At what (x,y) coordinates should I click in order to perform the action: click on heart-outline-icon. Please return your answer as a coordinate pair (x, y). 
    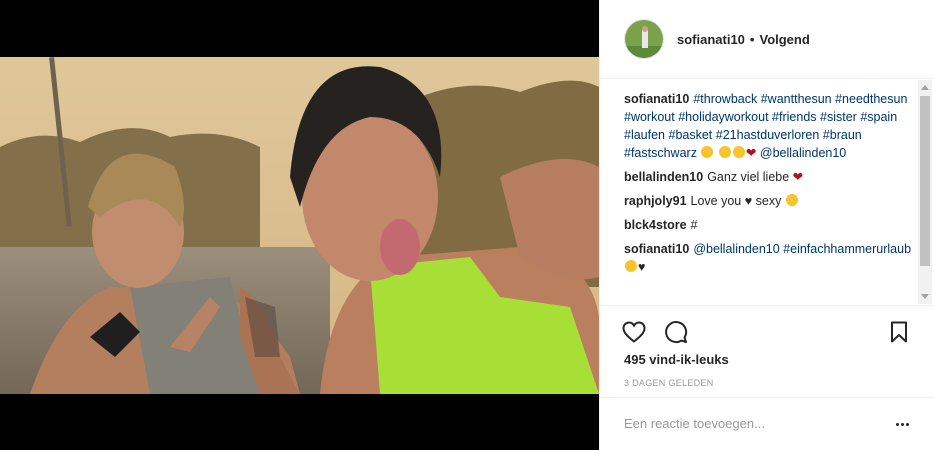
    Looking at the image, I should click on (634, 332).